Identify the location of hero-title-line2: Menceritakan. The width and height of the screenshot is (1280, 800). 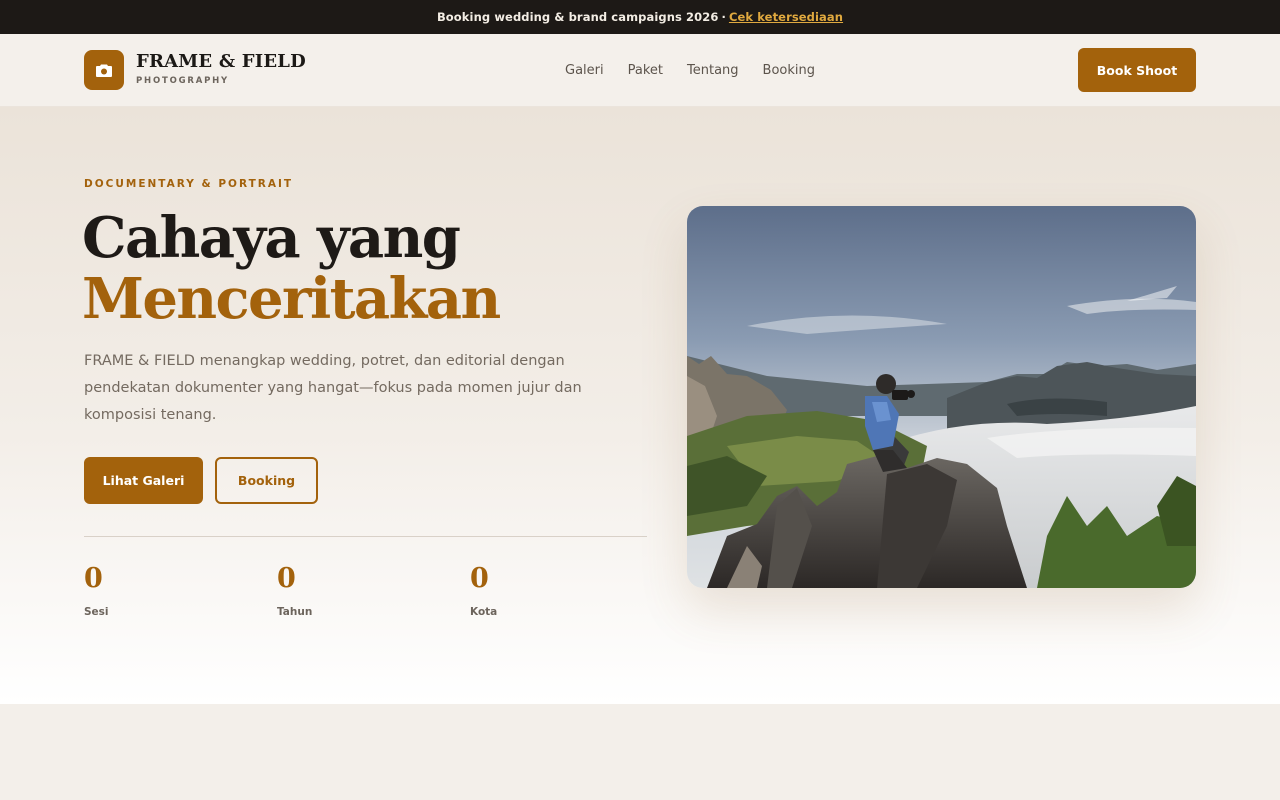
(291, 299).